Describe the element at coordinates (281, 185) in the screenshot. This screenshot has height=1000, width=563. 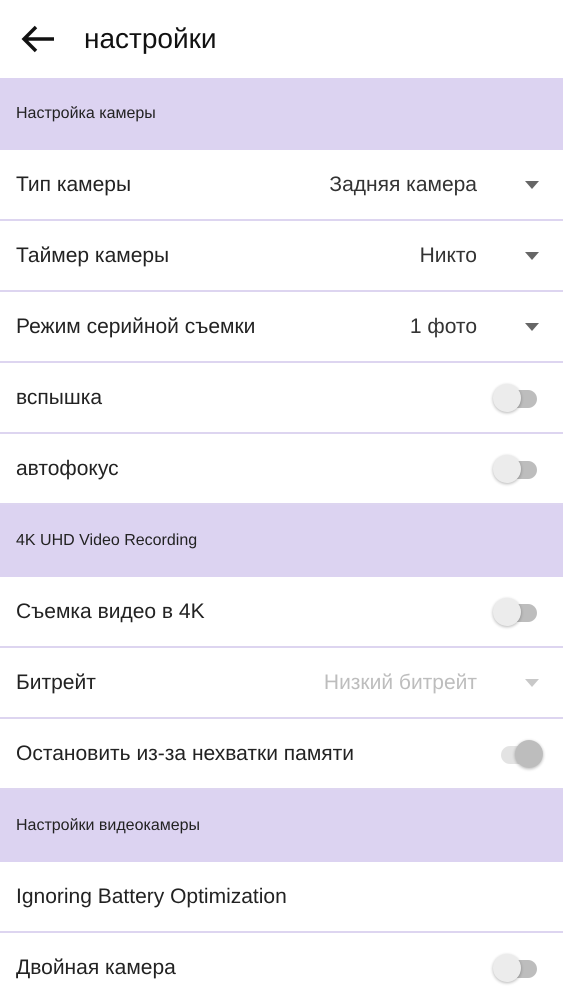
I see `settings-row: Тип камеры Задняя камера` at that location.